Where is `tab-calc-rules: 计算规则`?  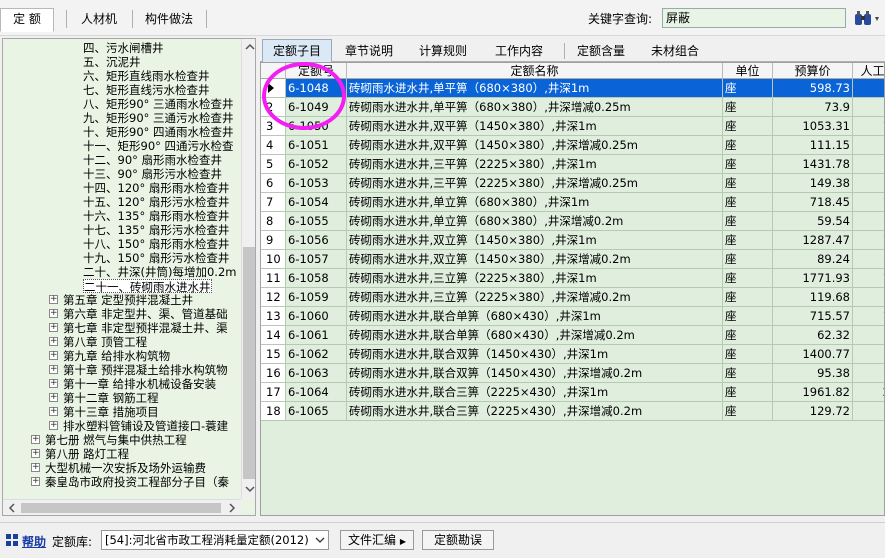
tab-calc-rules: 计算规则 is located at coordinates (443, 52).